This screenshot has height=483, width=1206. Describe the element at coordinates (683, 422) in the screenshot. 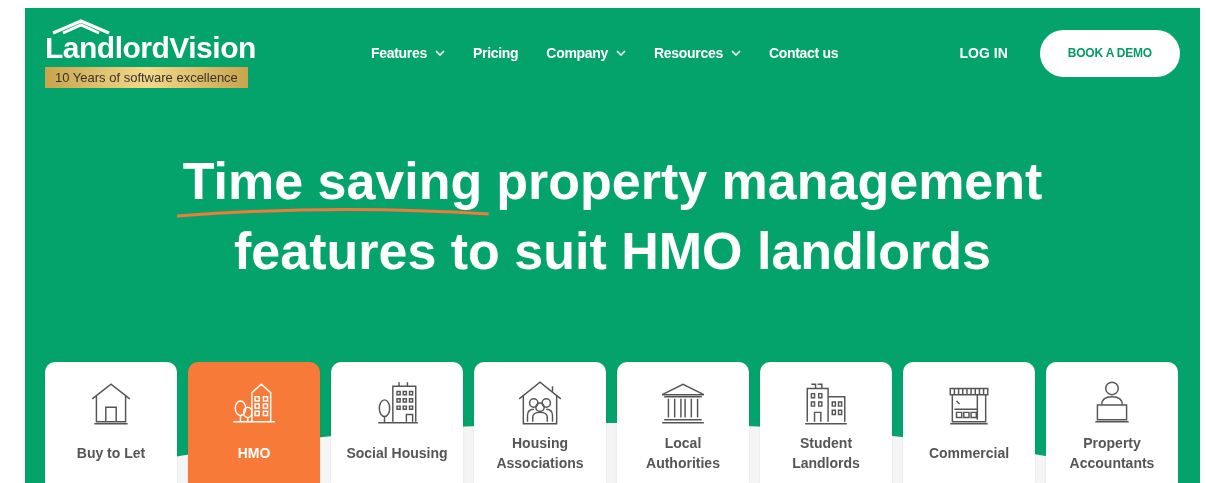

I see `category-card: Local Authorities` at that location.